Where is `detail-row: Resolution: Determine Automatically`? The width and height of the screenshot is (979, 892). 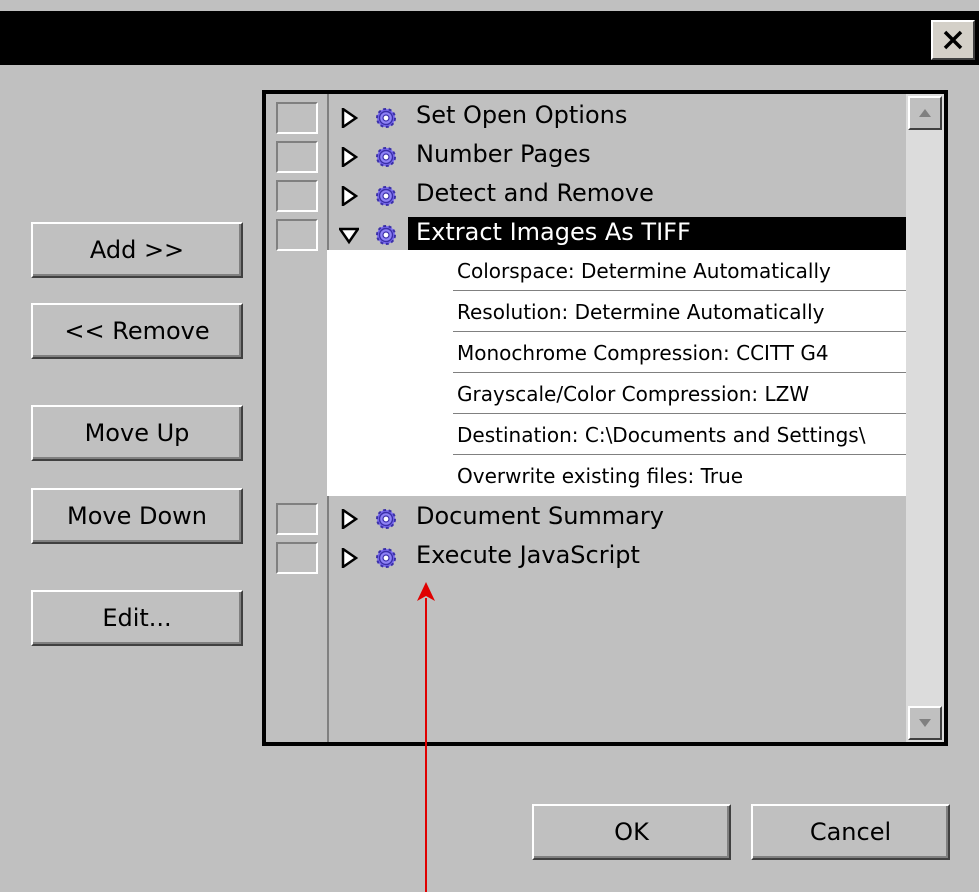 detail-row: Resolution: Determine Automatically is located at coordinates (683, 311).